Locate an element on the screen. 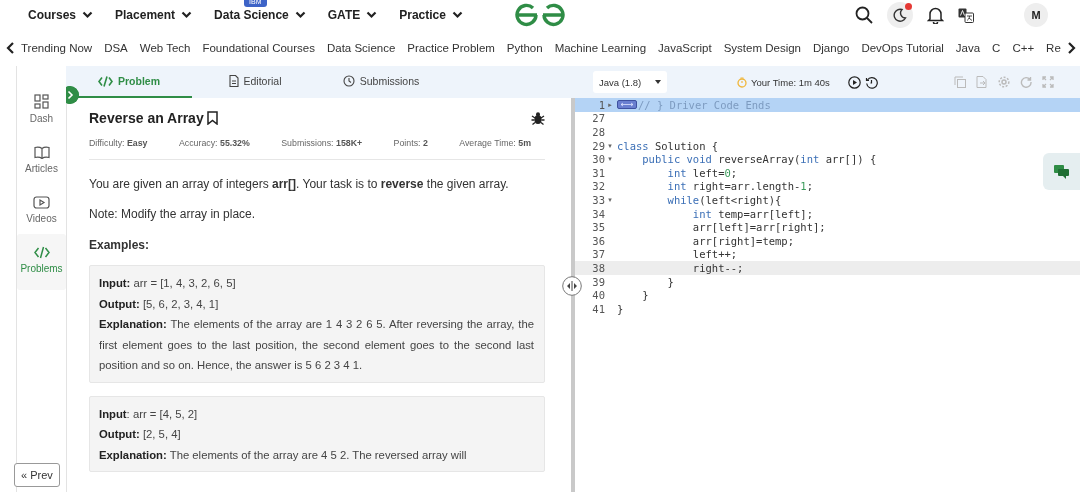 The image size is (1080, 494). code-text: // } Driver Code Ends is located at coordinates (704, 104).